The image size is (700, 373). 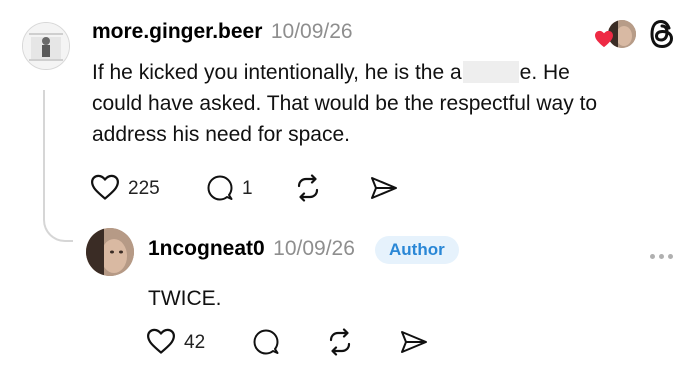 I want to click on more-icon, so click(x=663, y=255).